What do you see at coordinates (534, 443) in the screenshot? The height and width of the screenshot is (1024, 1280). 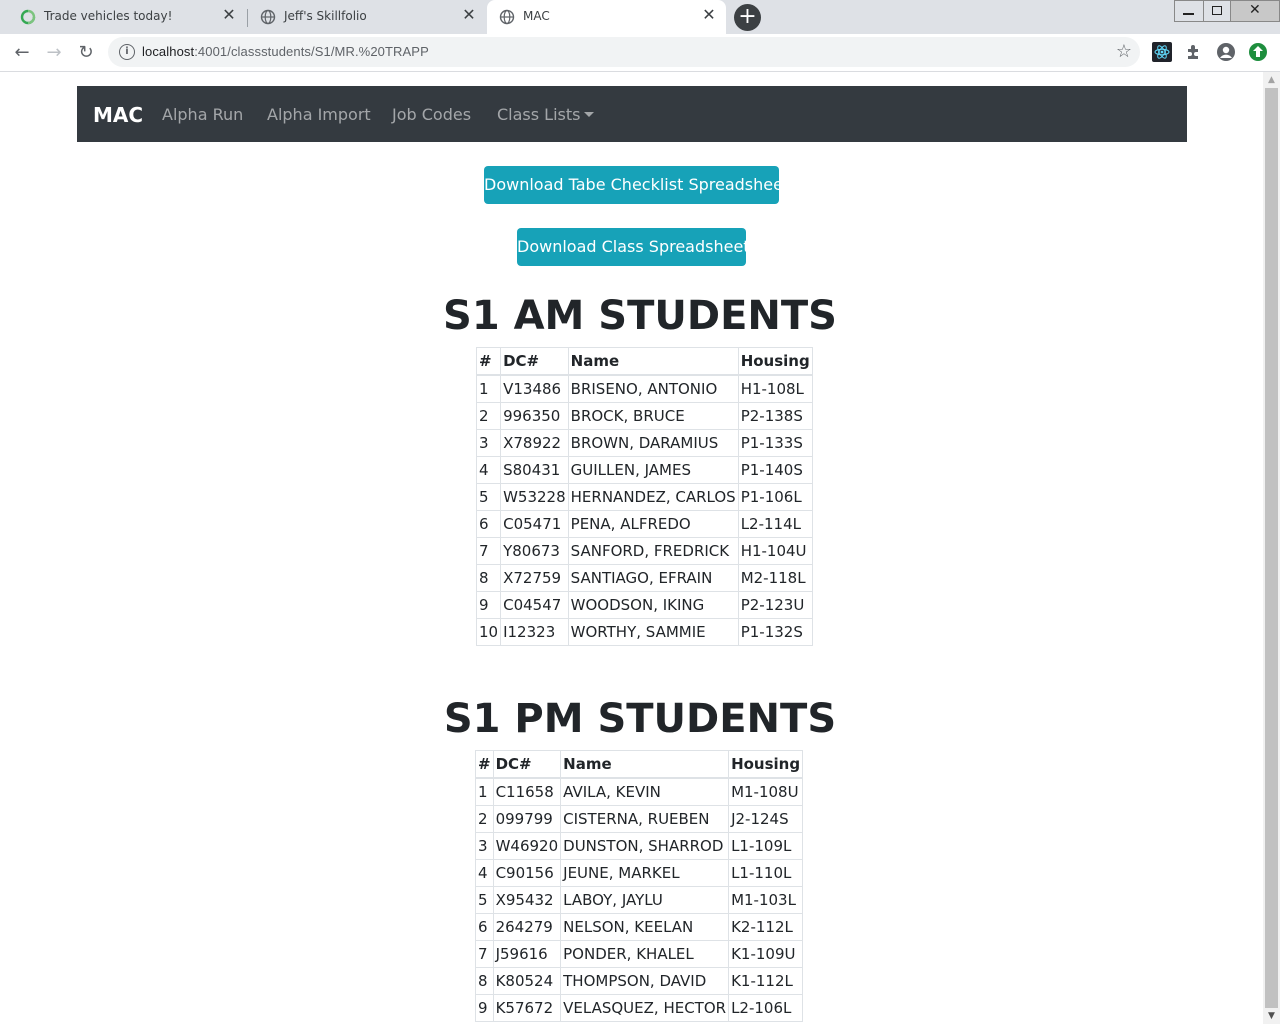 I see `dc-number: X78922` at bounding box center [534, 443].